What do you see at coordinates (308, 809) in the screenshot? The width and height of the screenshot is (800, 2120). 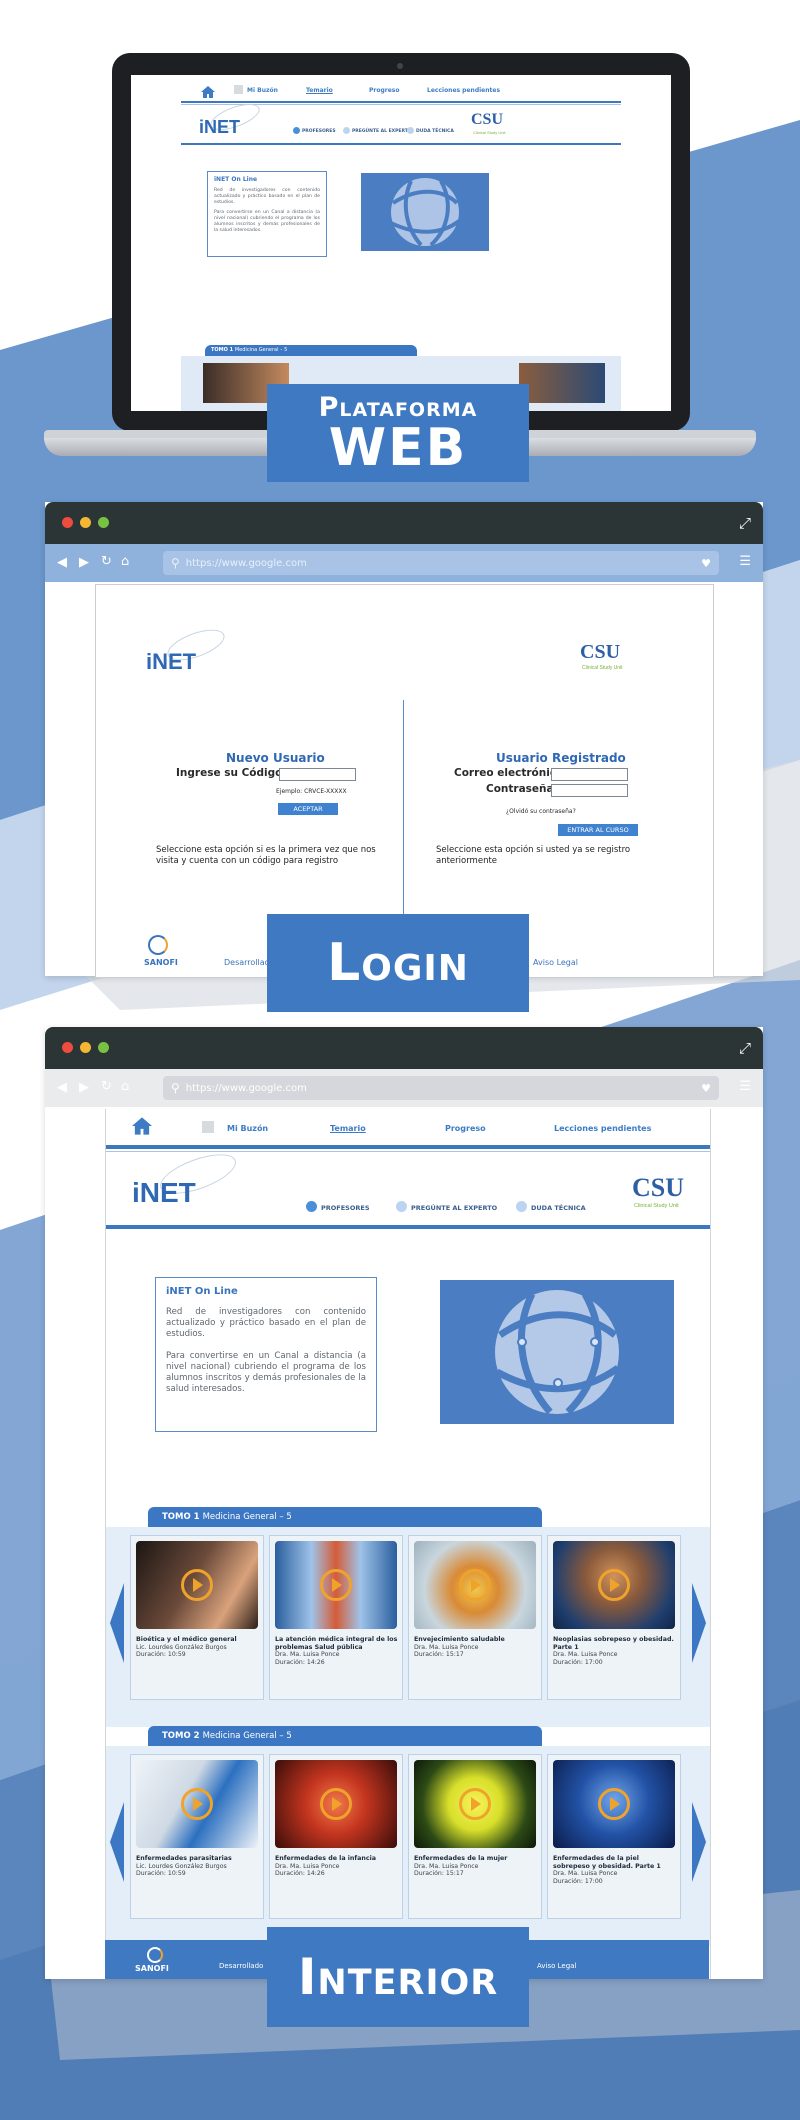 I see `accept-button: ACEPTAR` at bounding box center [308, 809].